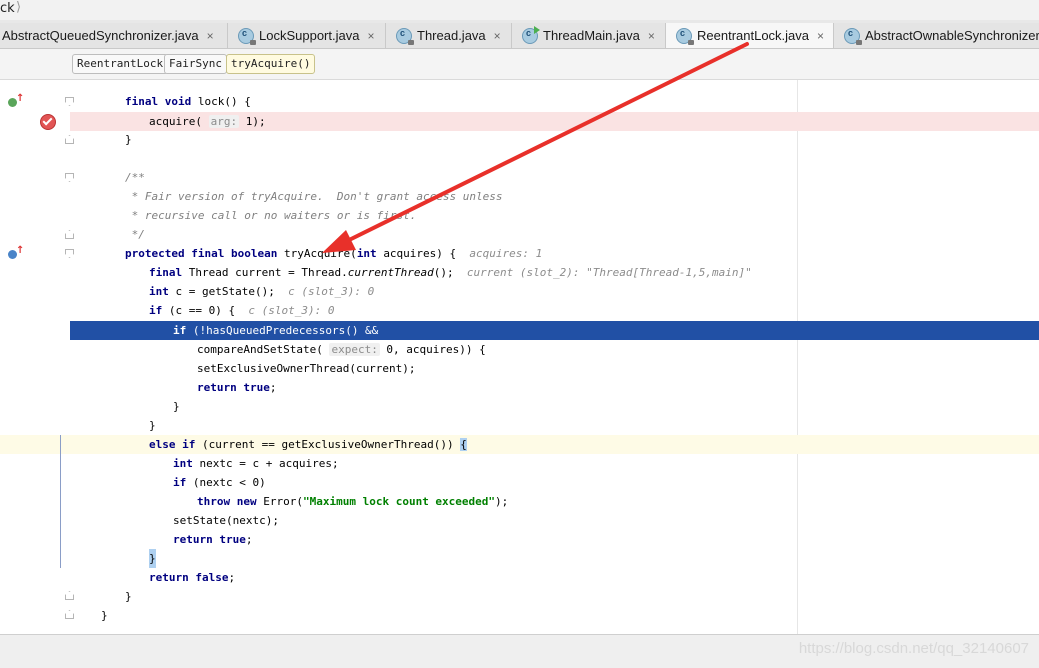 This screenshot has height=668, width=1039. I want to click on path-fragment: ck, so click(7, 8).